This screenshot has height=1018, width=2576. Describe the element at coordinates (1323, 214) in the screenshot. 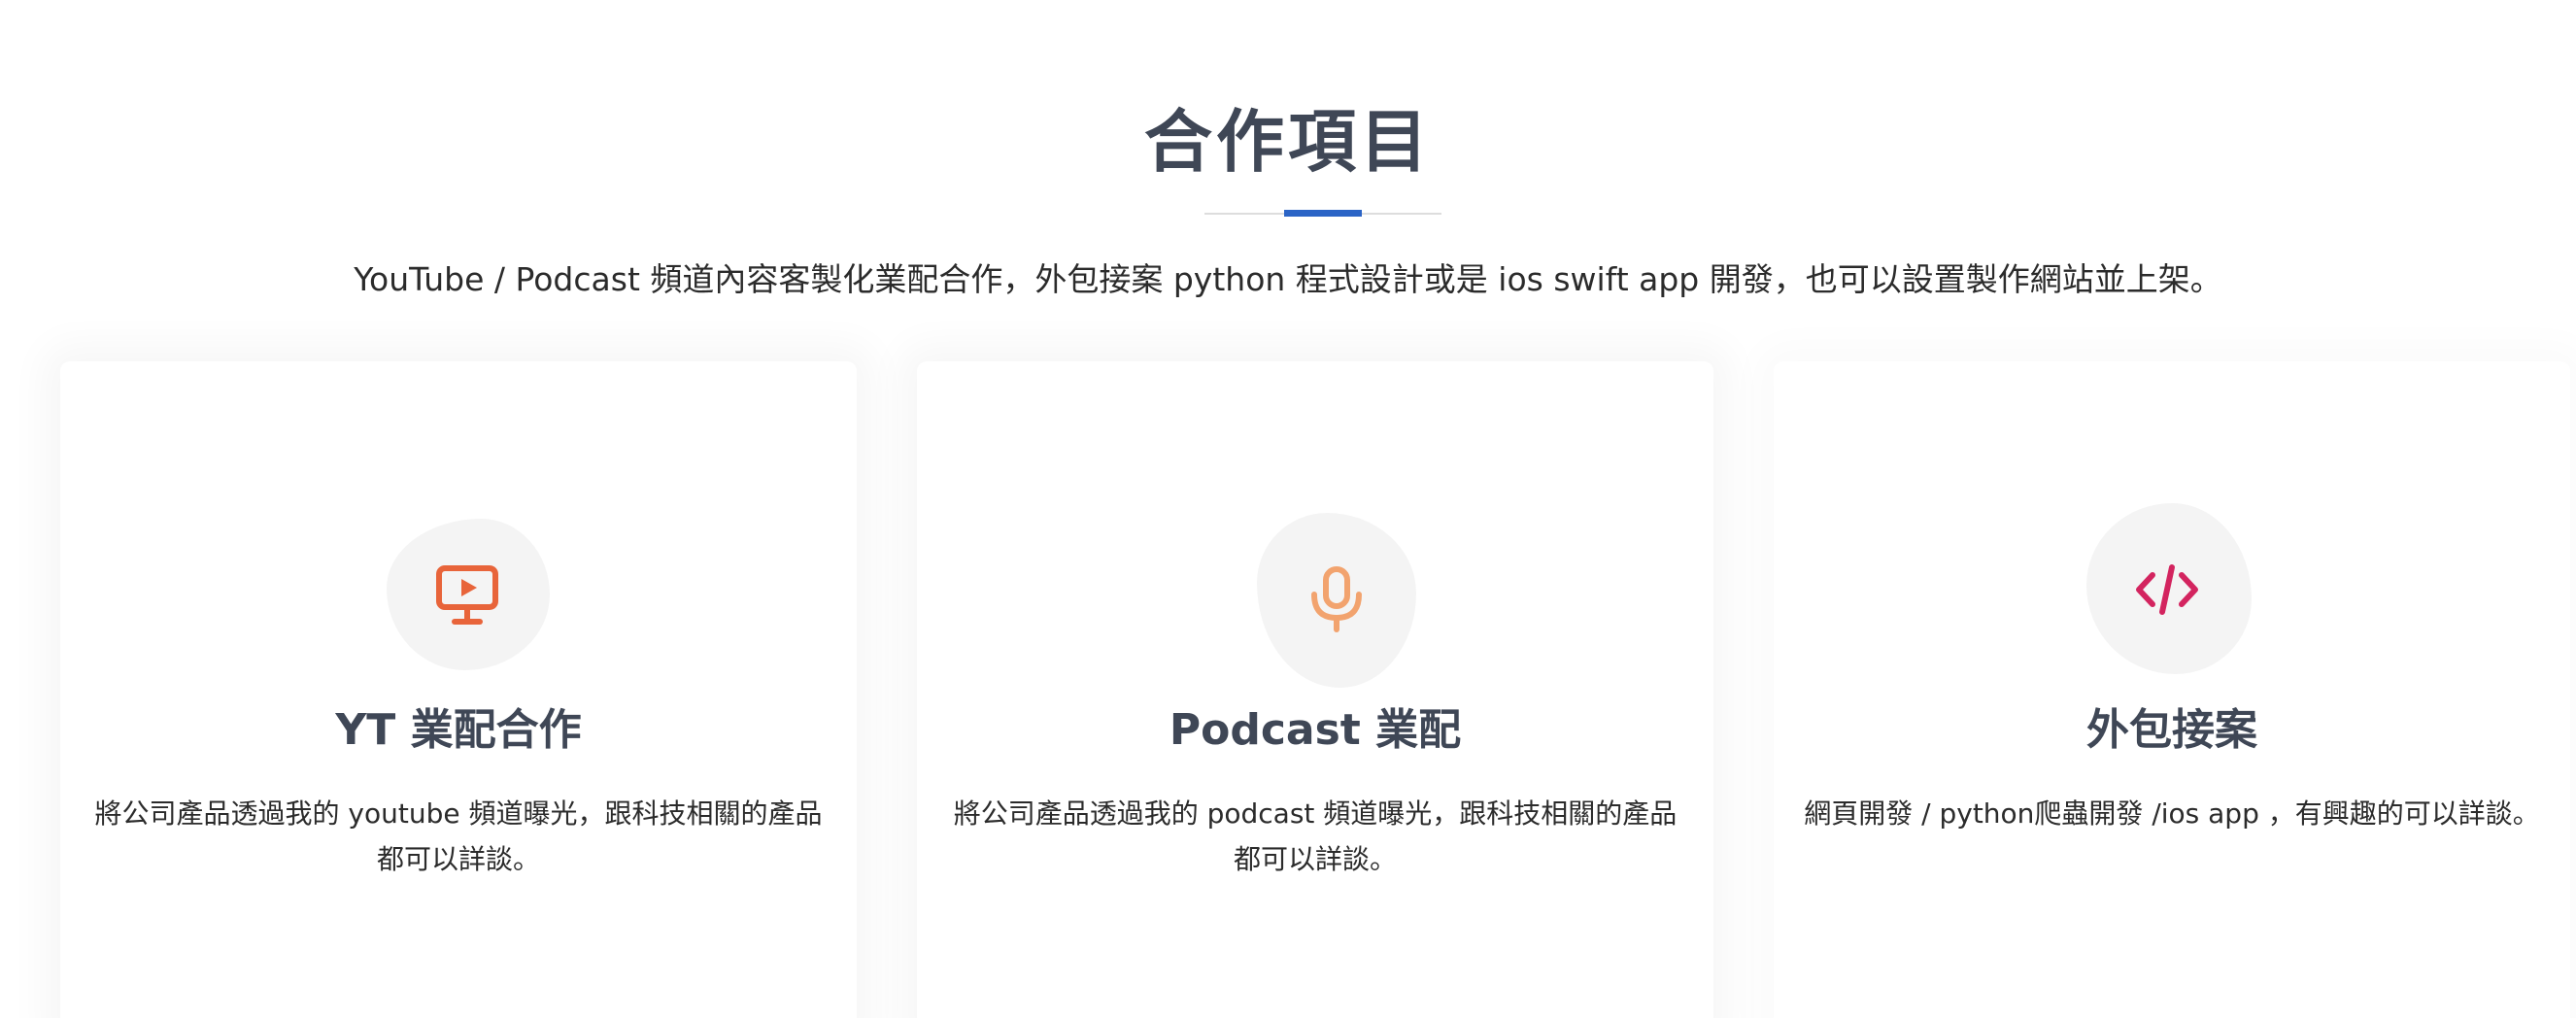

I see `title-accent-bar` at that location.